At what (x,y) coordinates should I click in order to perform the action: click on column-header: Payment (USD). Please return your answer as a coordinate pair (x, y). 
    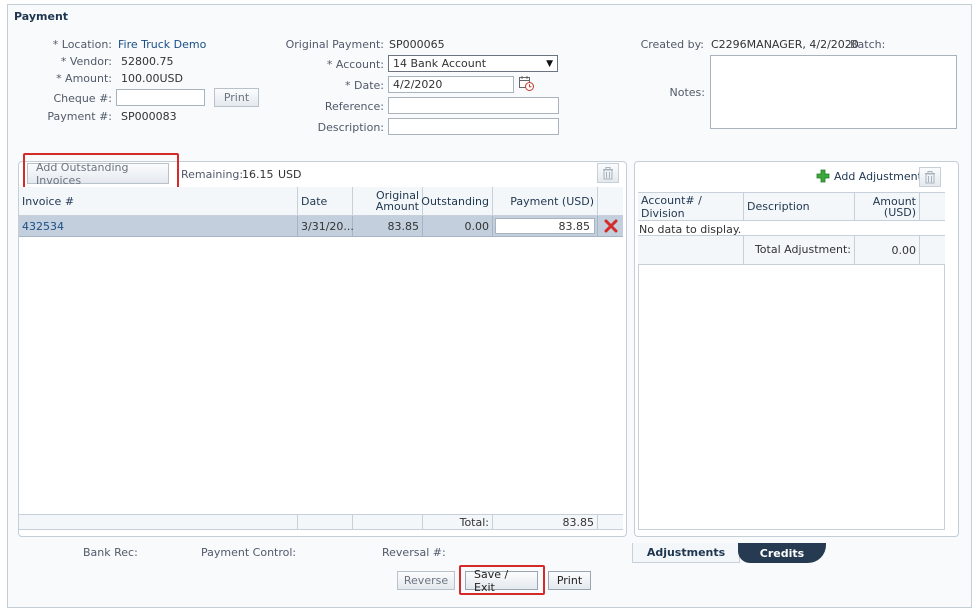
    Looking at the image, I should click on (545, 201).